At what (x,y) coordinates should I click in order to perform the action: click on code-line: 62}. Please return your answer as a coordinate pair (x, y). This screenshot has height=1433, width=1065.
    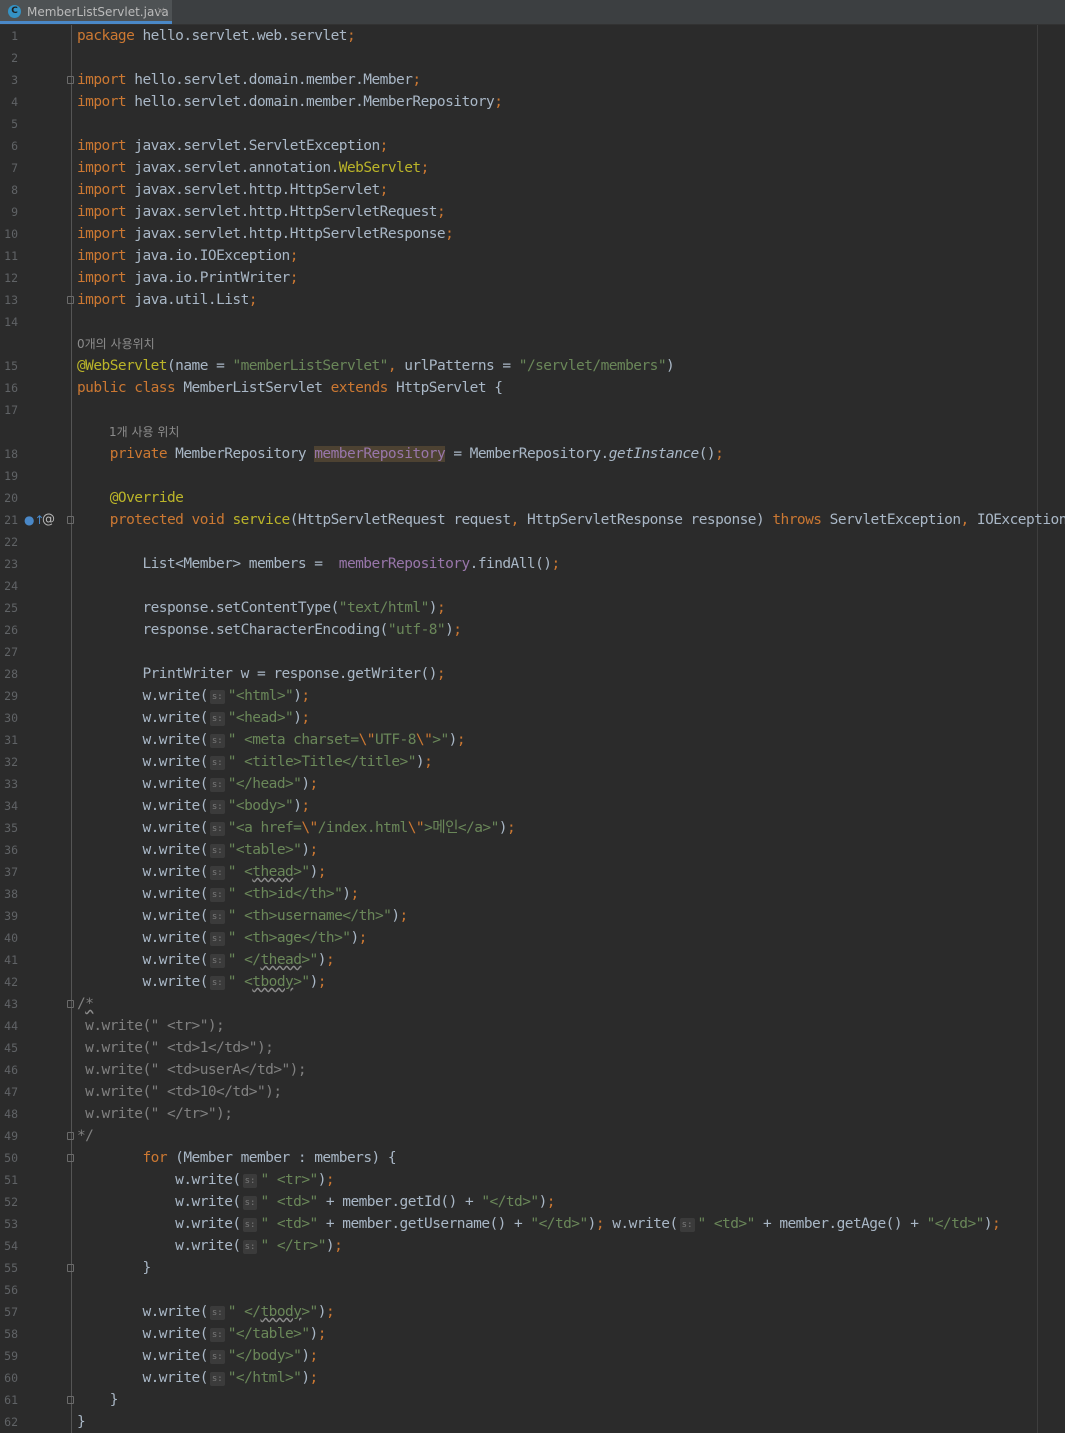
    Looking at the image, I should click on (532, 1422).